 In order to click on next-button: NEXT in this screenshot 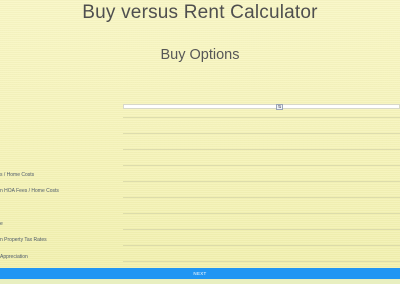, I will do `click(200, 273)`.